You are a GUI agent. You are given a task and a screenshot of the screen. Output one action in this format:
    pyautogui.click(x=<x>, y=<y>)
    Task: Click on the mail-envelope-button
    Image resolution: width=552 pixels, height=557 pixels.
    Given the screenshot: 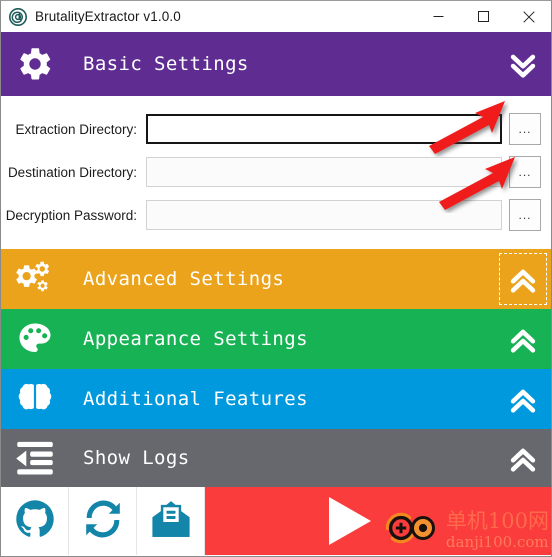 What is the action you would take?
    pyautogui.click(x=171, y=521)
    